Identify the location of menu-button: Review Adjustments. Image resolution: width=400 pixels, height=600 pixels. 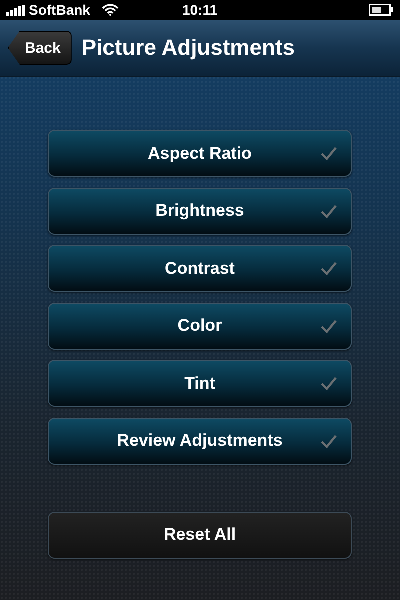
(200, 441).